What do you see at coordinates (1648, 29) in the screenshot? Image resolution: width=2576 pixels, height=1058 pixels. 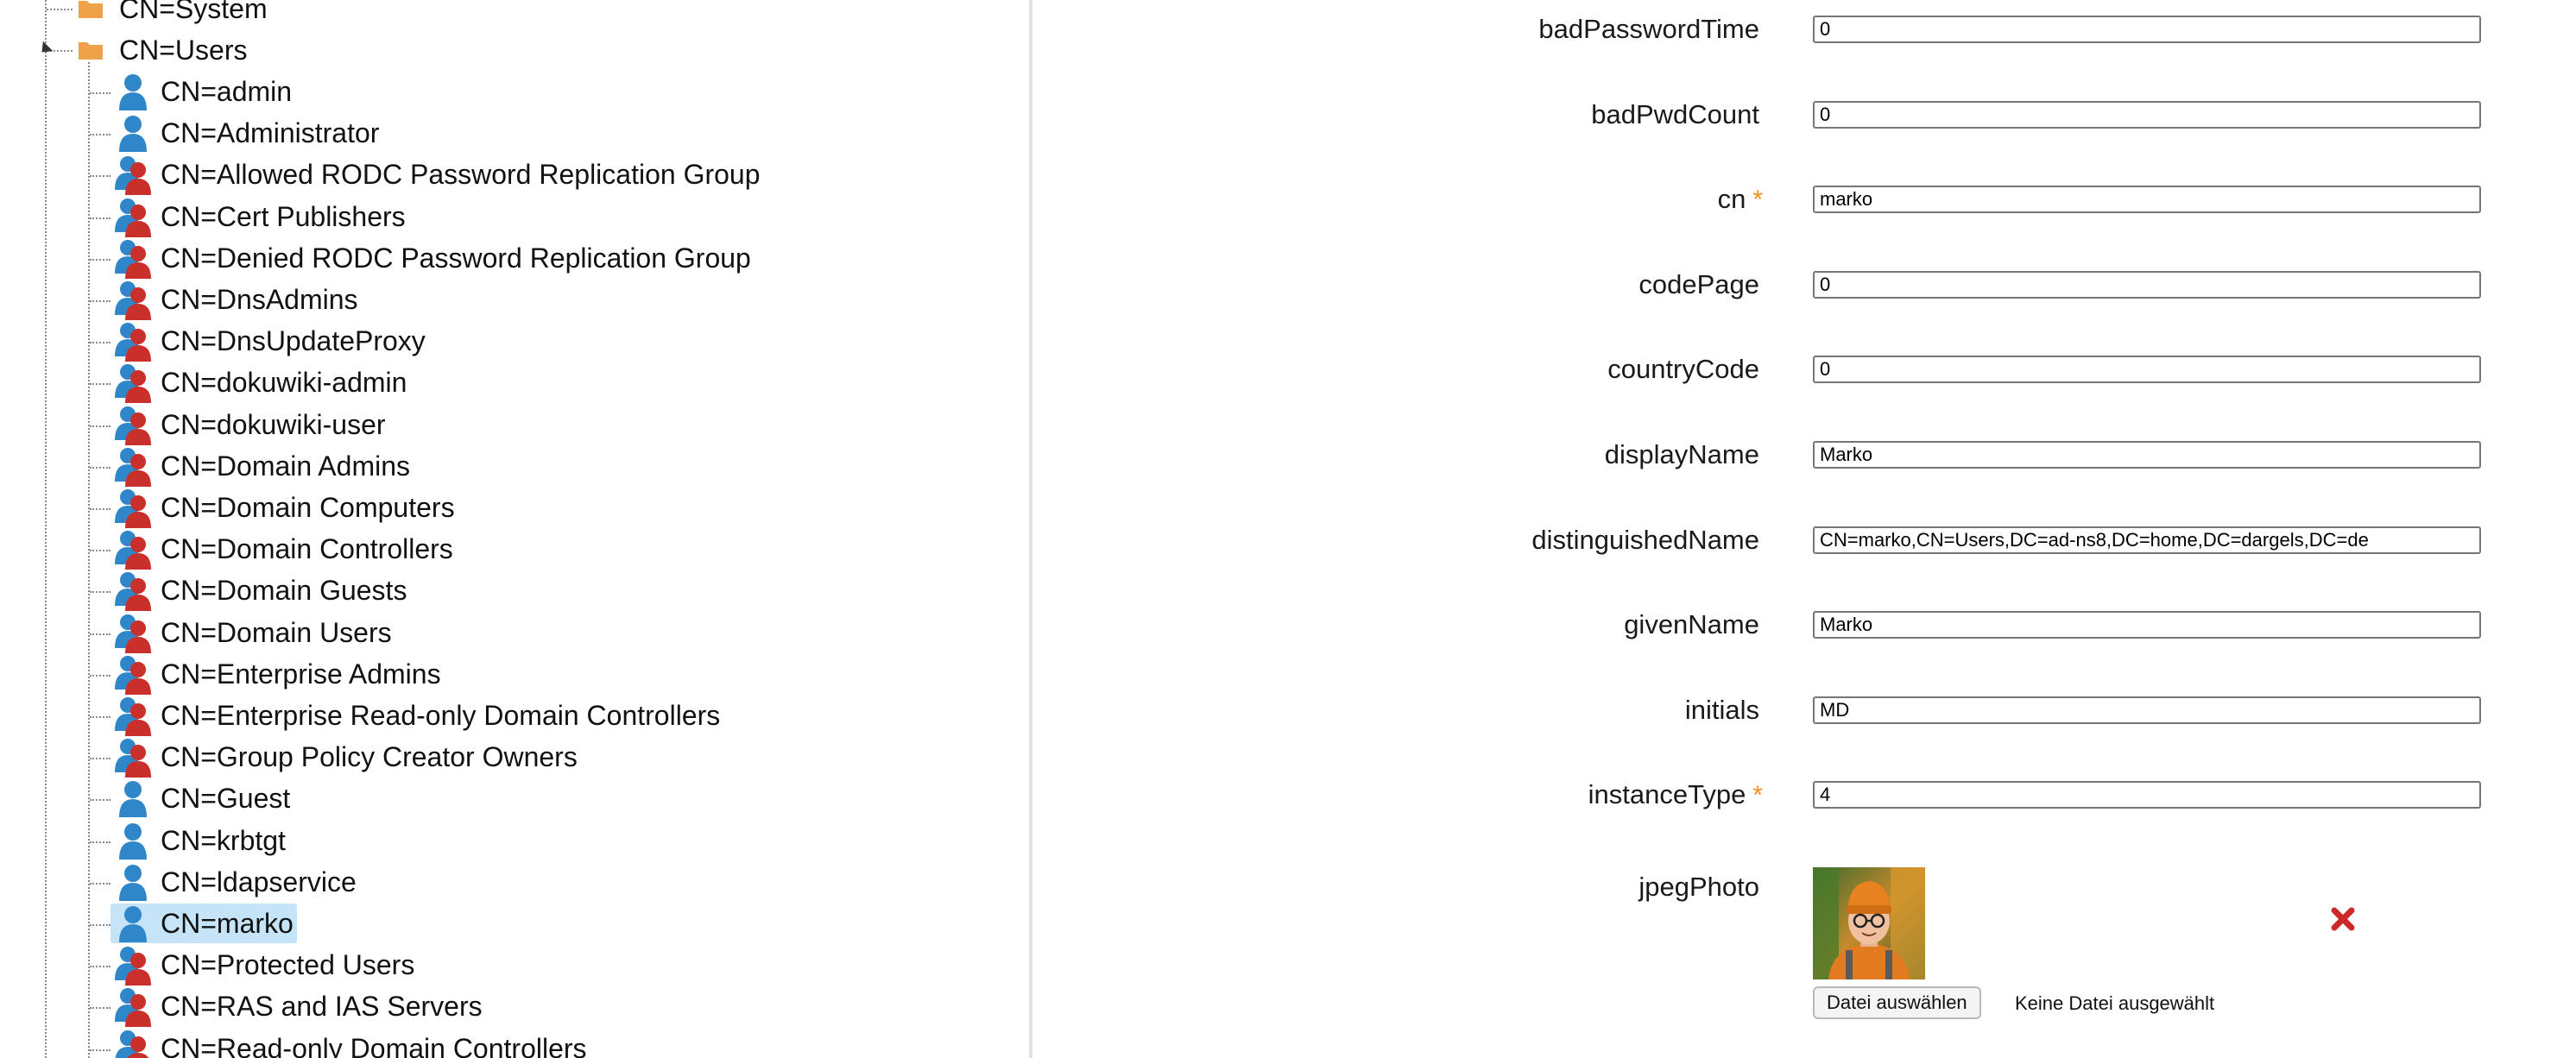 I see `field-label-text: badPasswordTime` at bounding box center [1648, 29].